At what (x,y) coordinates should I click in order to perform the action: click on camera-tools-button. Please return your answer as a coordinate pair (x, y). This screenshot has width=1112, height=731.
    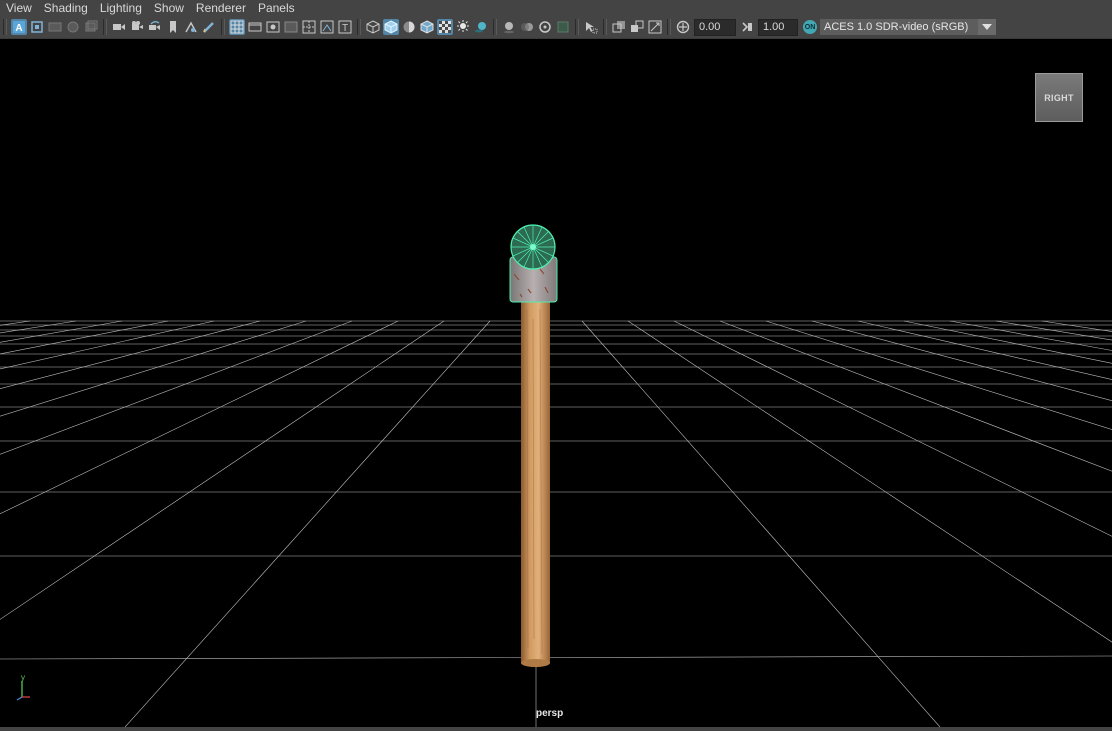
    Looking at the image, I should click on (137, 27).